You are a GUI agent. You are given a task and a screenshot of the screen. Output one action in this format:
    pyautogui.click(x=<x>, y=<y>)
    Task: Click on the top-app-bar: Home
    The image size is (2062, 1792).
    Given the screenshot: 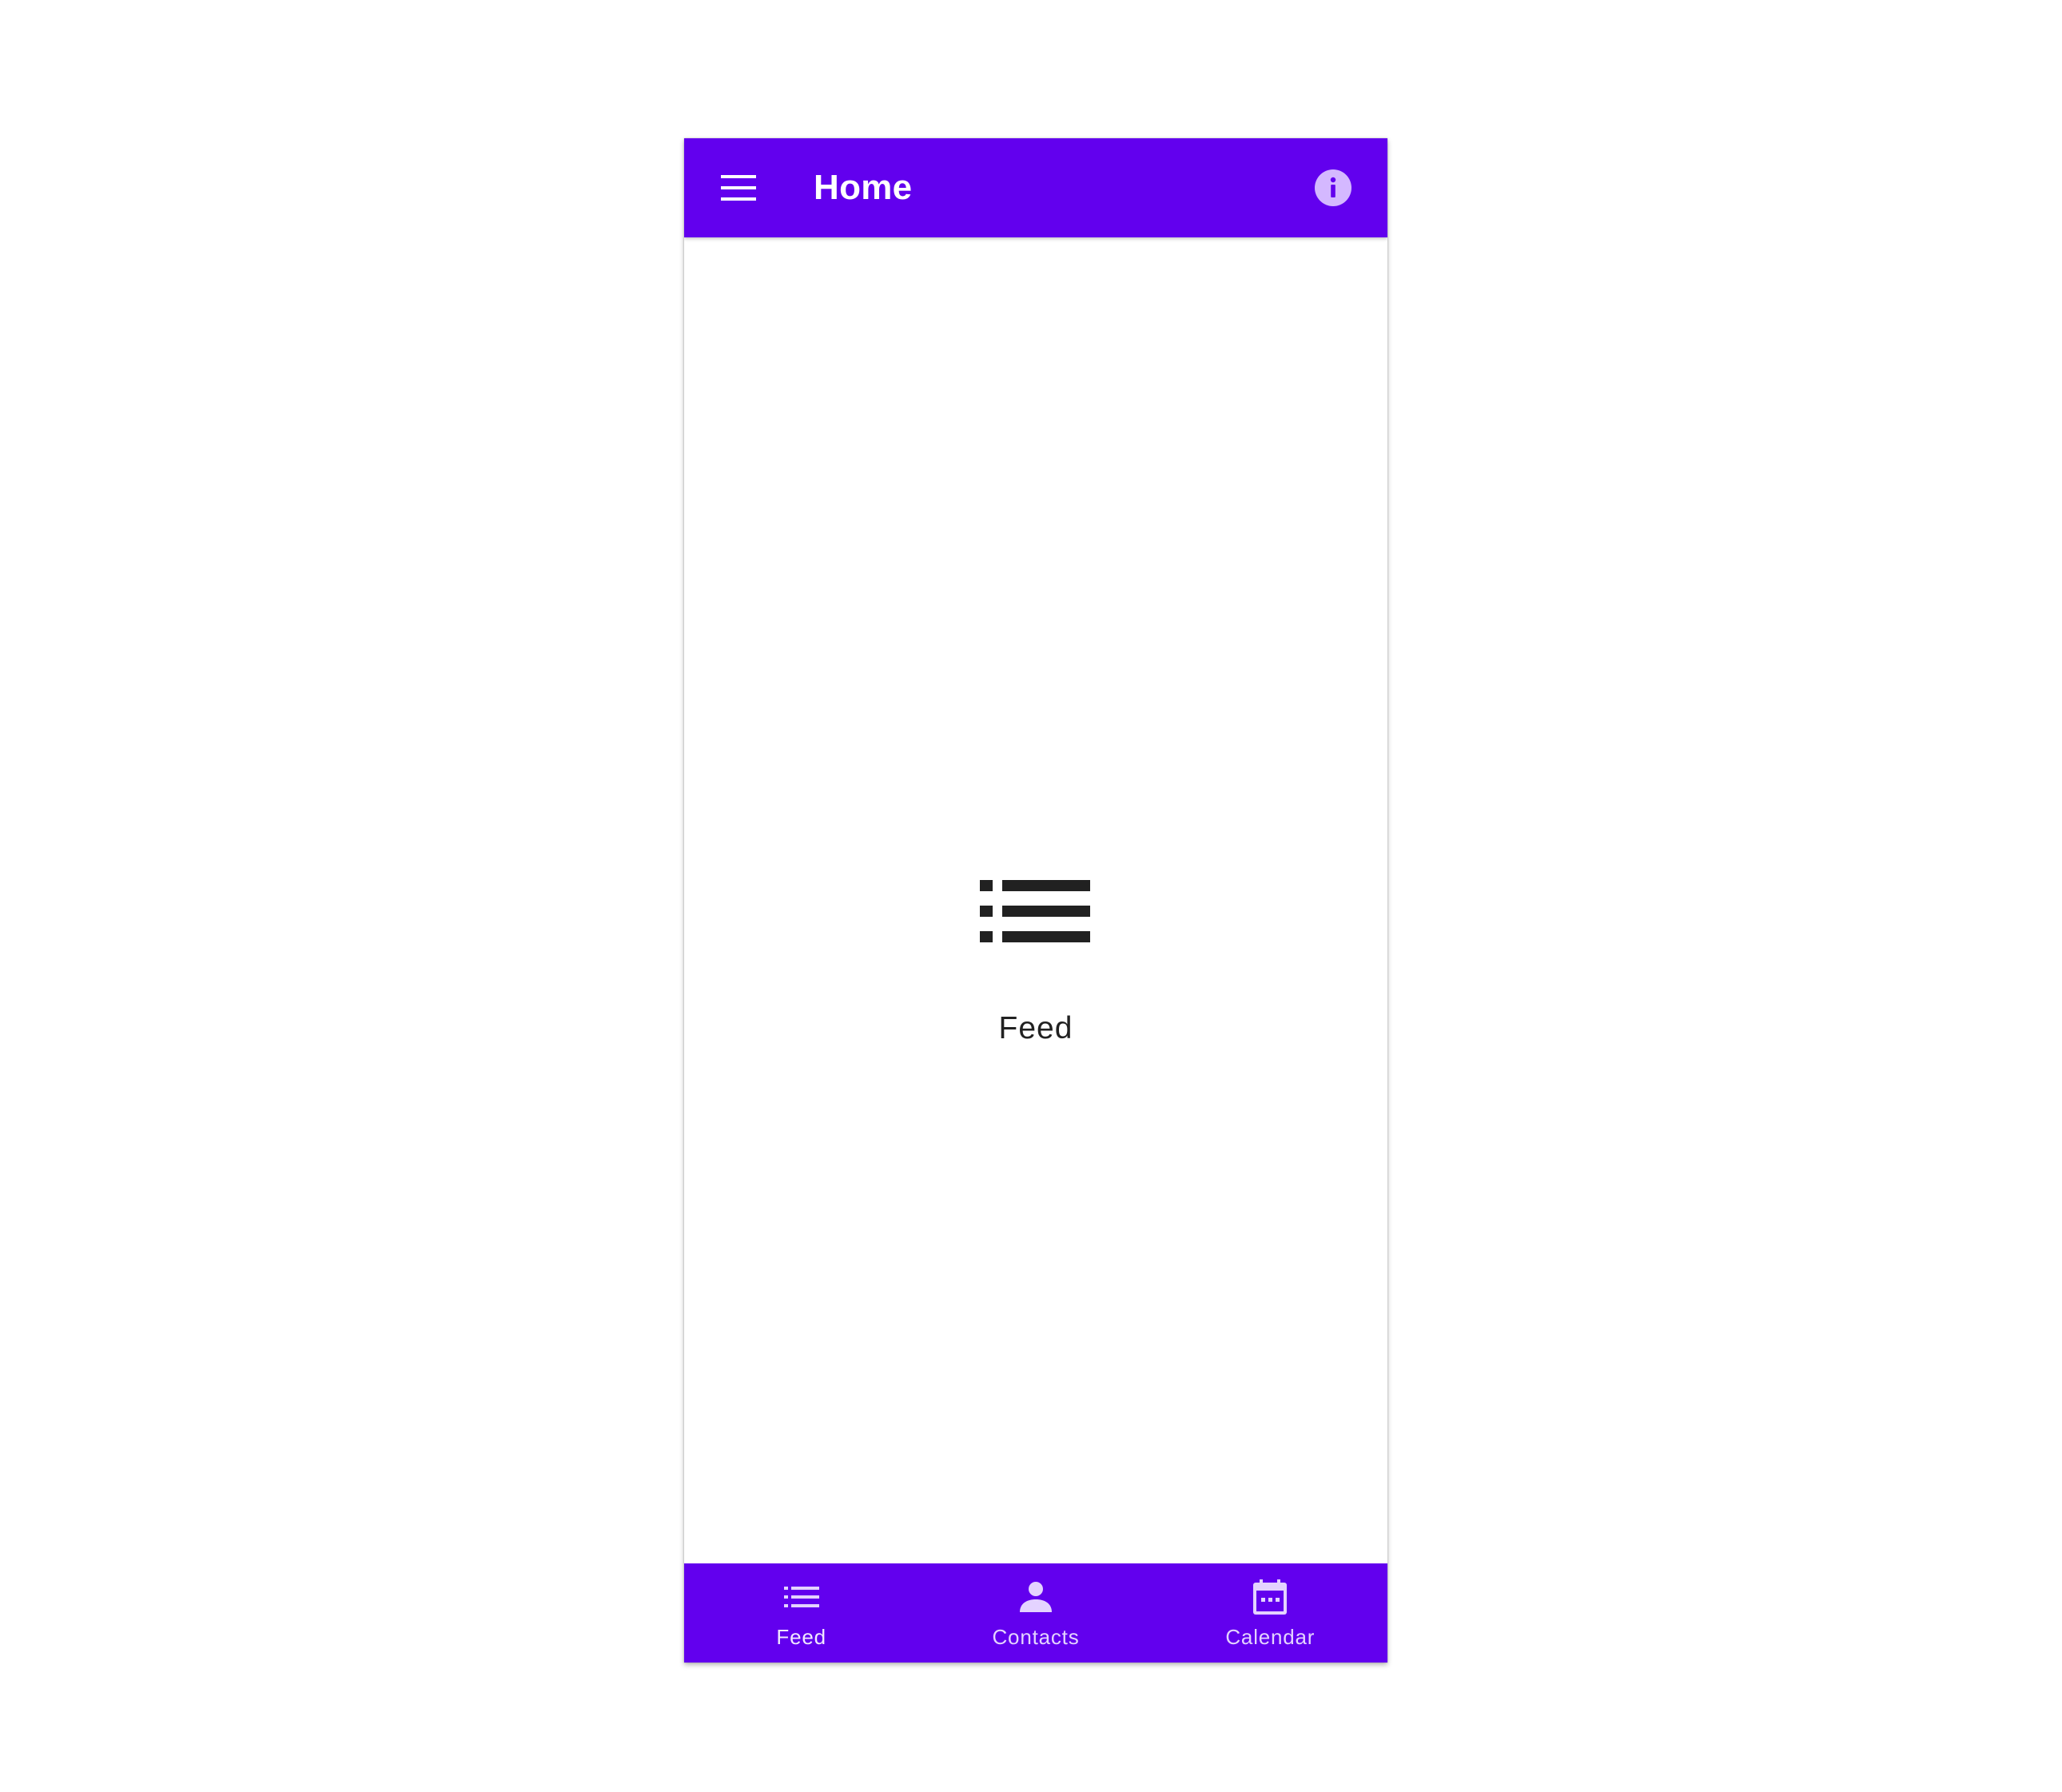 What is the action you would take?
    pyautogui.click(x=1035, y=187)
    